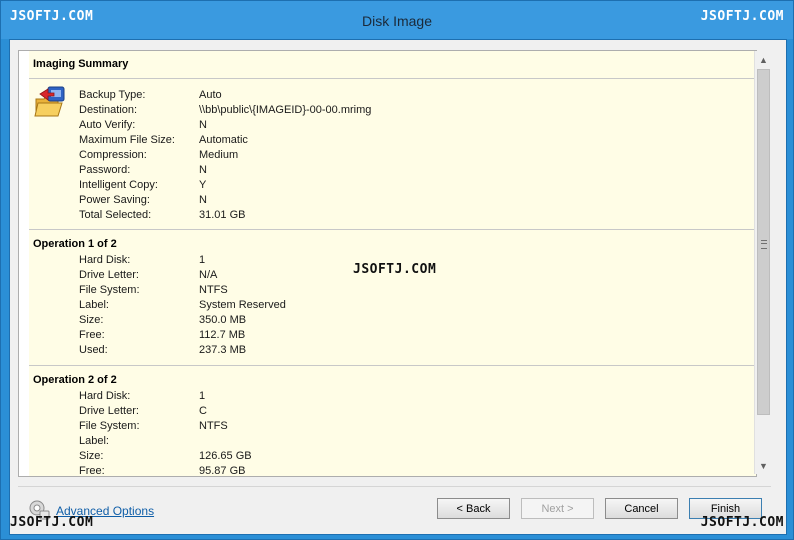  I want to click on op2-row-free: Free: 95.87 GB, so click(162, 471).